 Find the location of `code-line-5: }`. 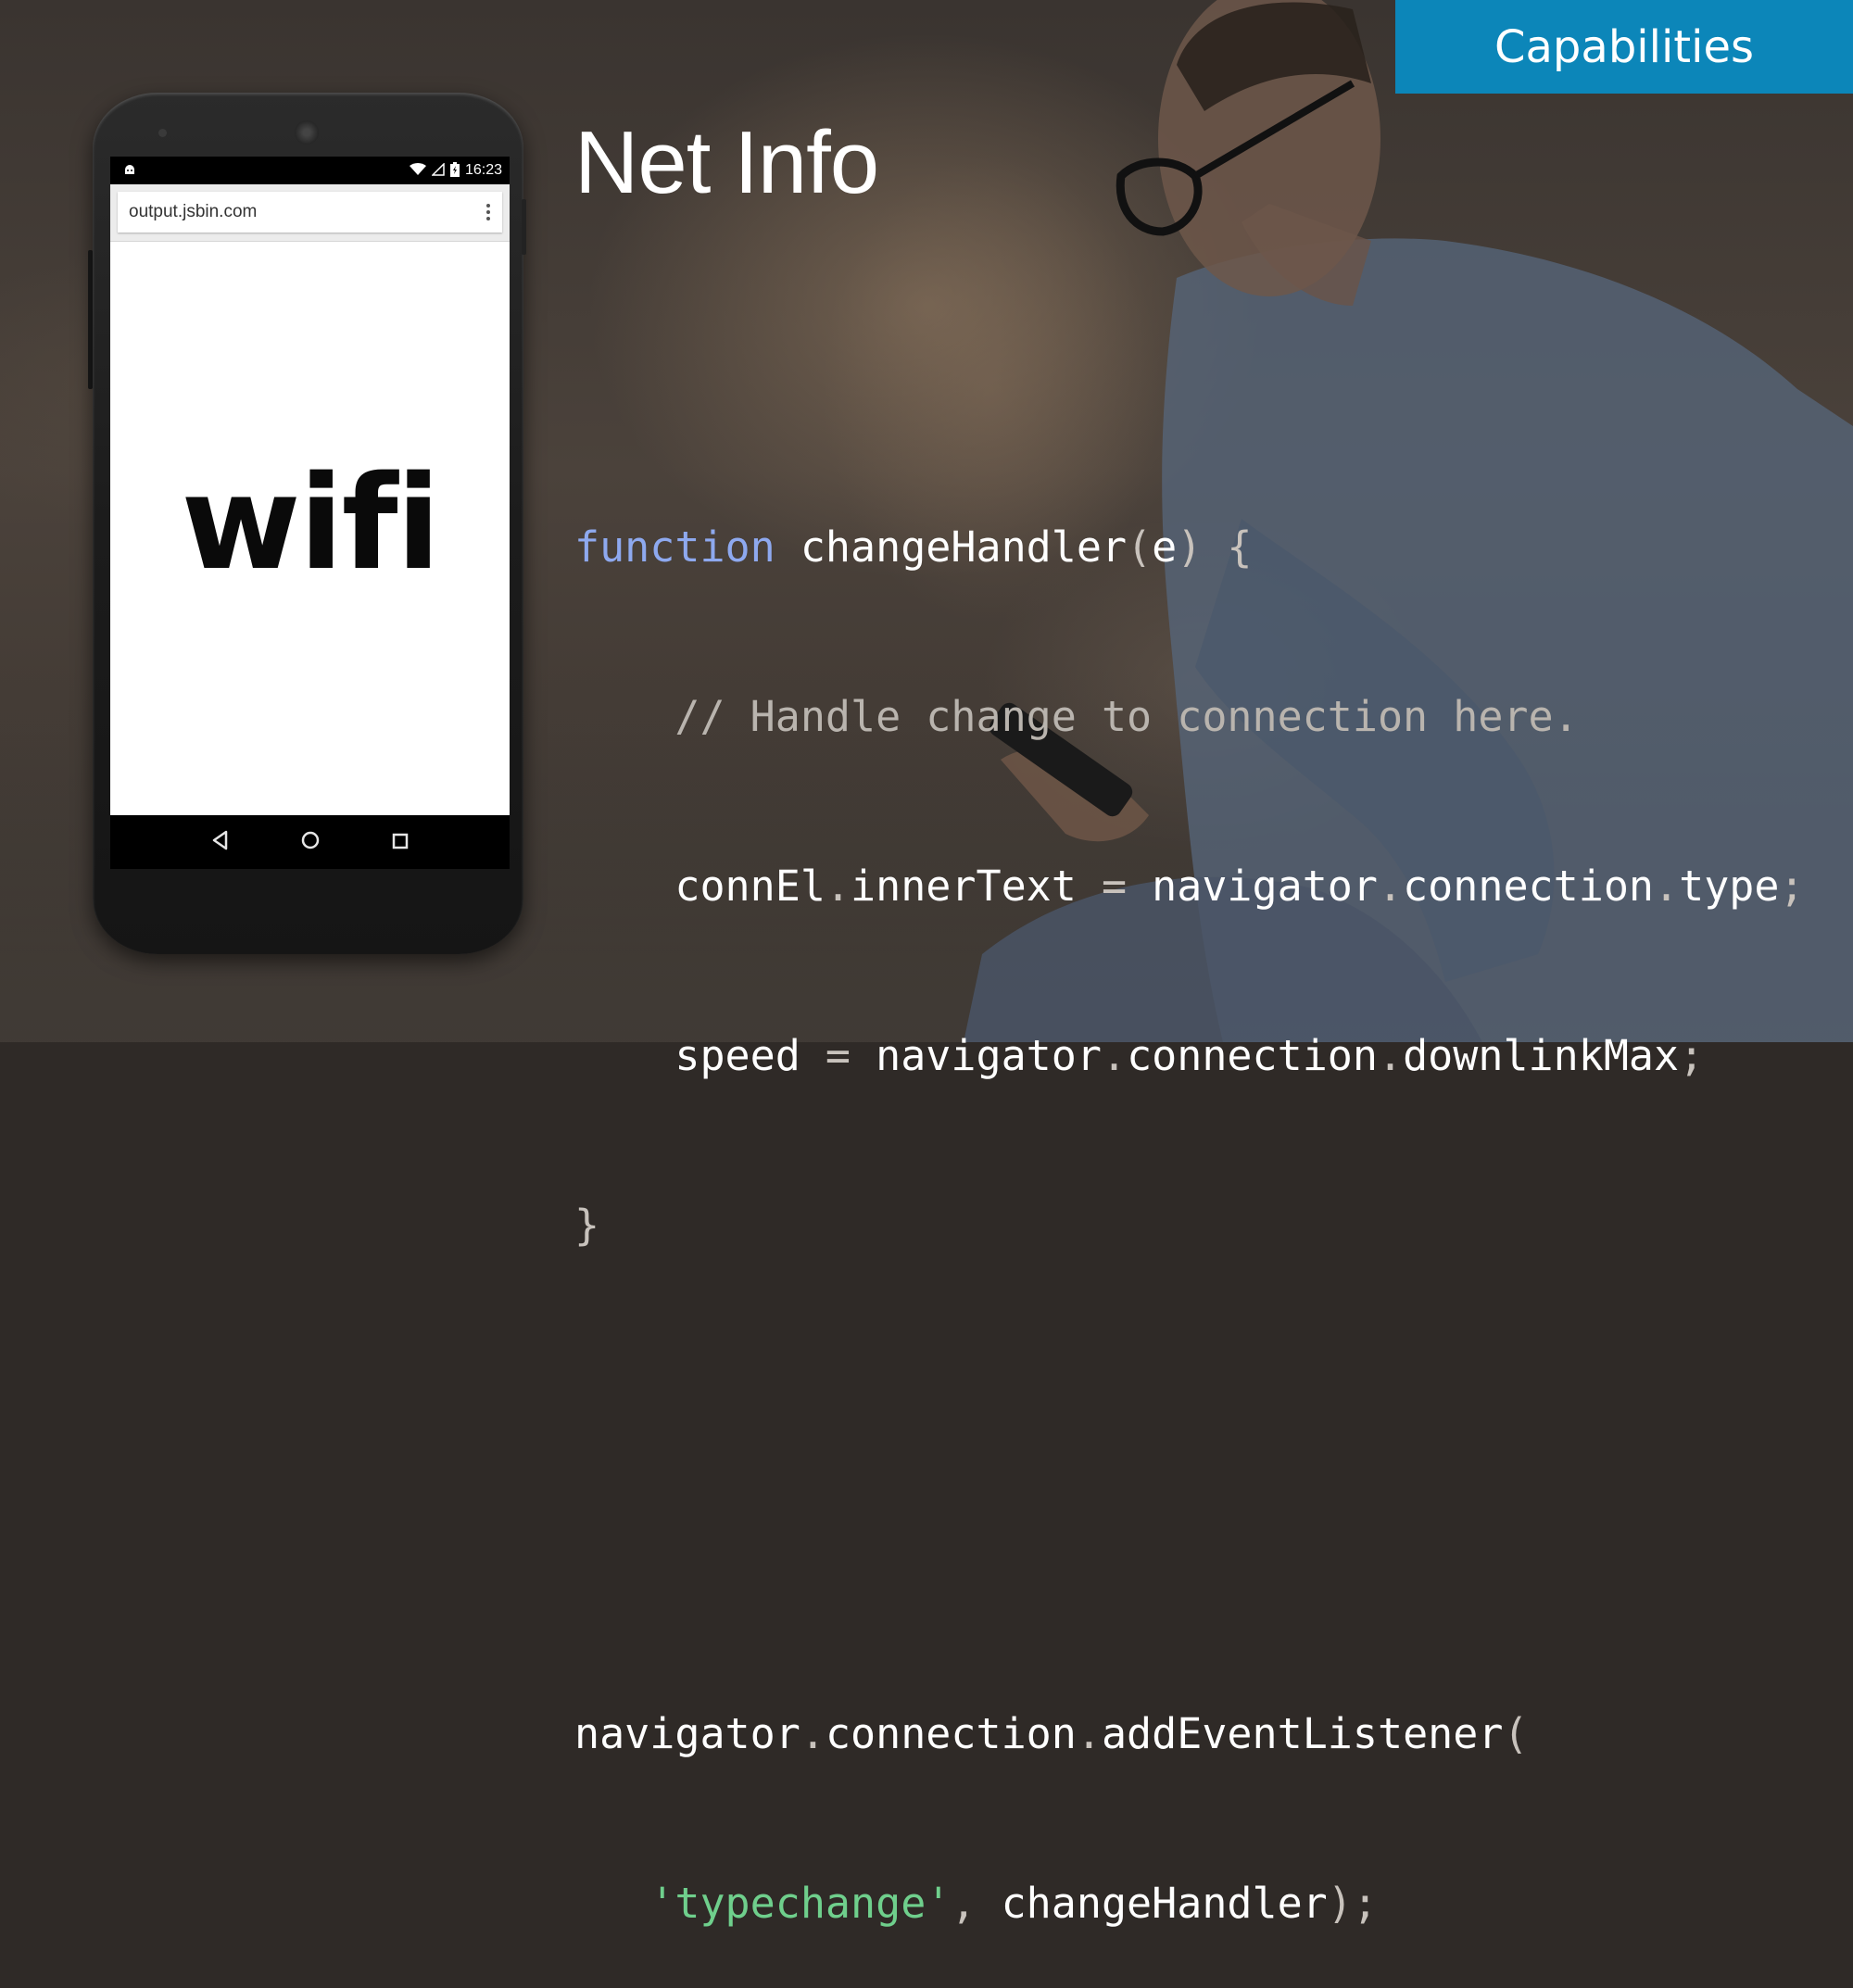

code-line-5: } is located at coordinates (1190, 1225).